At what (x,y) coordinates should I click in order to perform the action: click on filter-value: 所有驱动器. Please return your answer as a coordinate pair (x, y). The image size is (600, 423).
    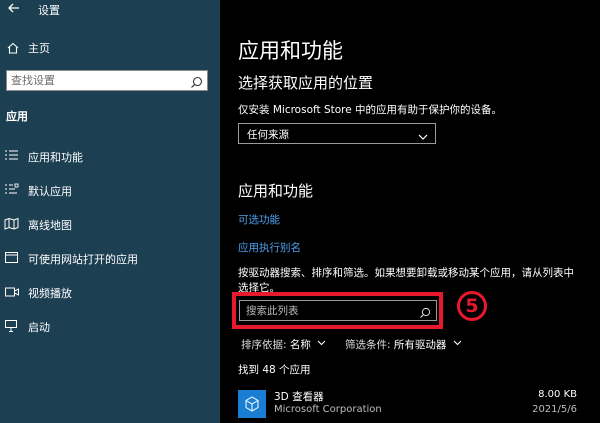
    Looking at the image, I should click on (420, 345).